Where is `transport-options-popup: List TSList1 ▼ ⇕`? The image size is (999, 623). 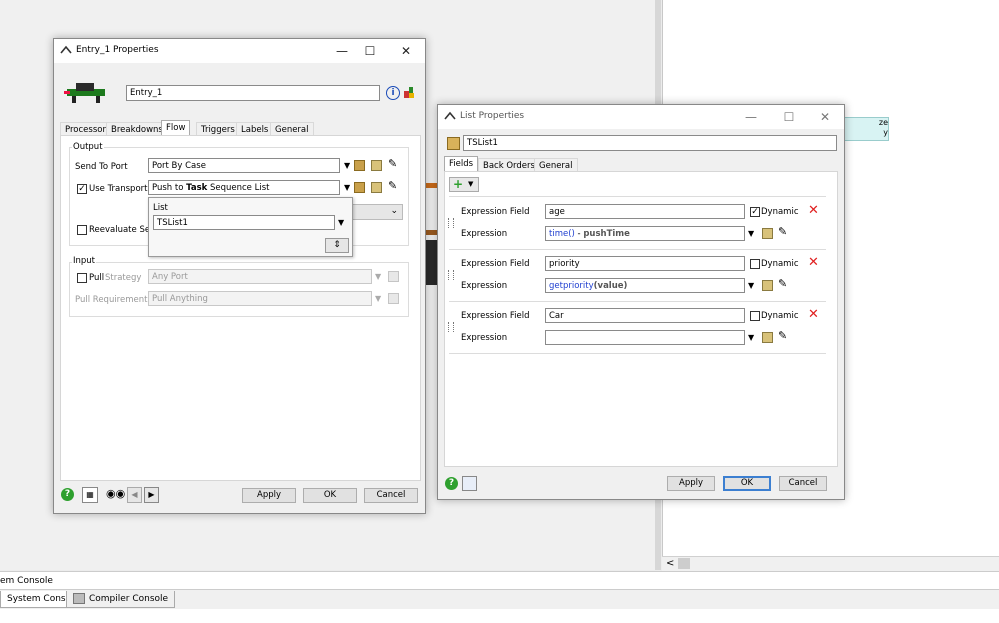
transport-options-popup: List TSList1 ▼ ⇕ is located at coordinates (250, 227).